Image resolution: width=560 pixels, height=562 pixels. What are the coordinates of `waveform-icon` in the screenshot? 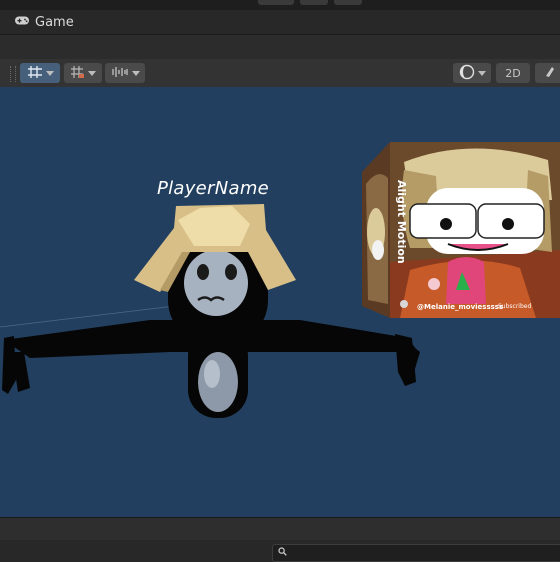 It's located at (120, 73).